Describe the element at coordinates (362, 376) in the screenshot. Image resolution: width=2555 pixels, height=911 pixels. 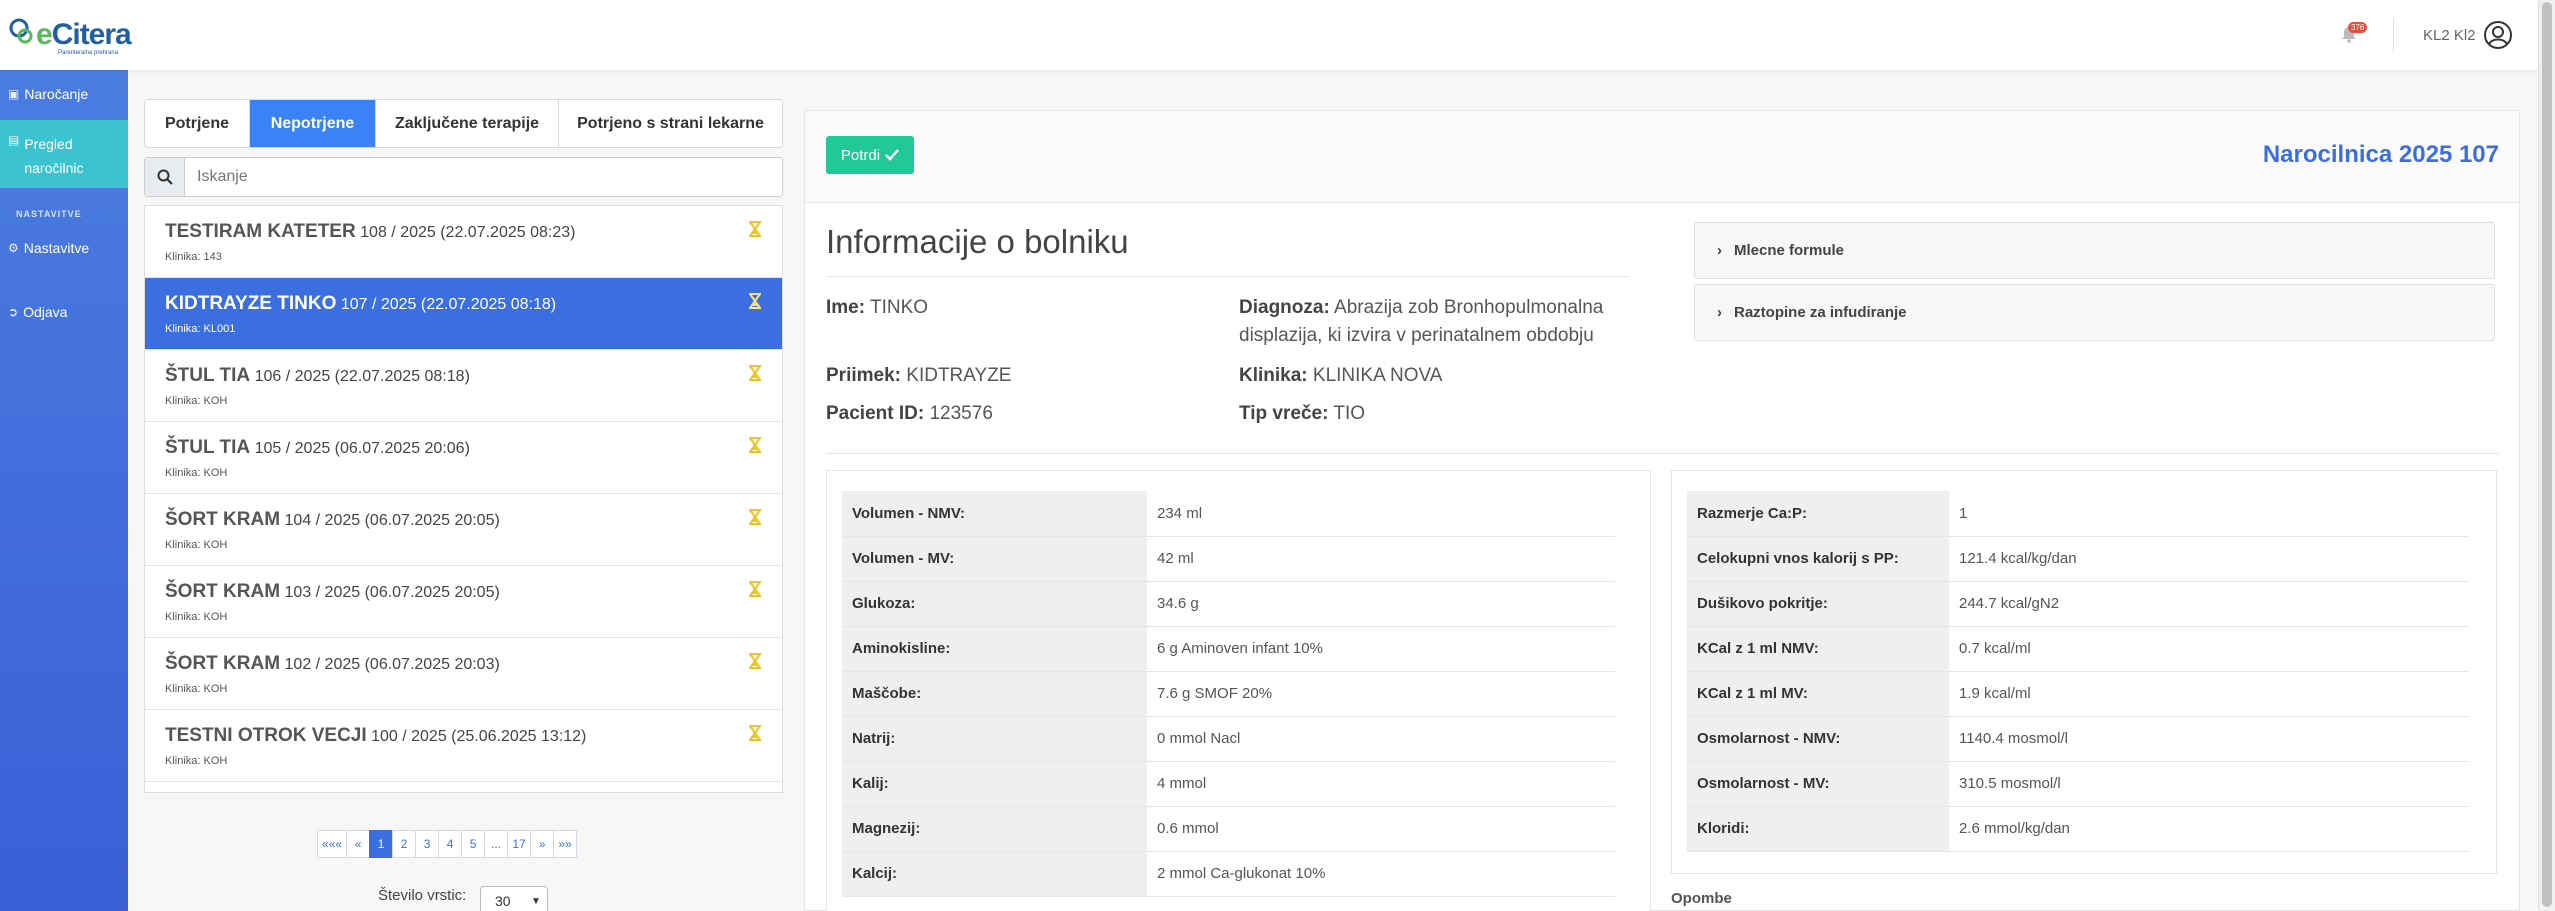
I see `order-meta: 106 / 2025 (22.07.2025 08:18)` at that location.